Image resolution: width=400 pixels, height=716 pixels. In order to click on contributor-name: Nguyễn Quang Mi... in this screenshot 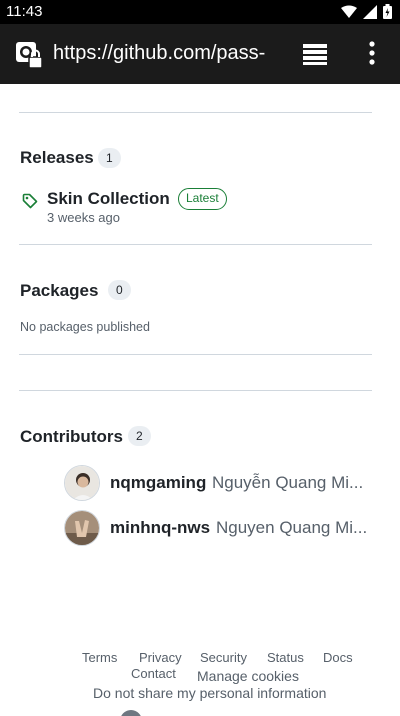, I will do `click(288, 482)`.